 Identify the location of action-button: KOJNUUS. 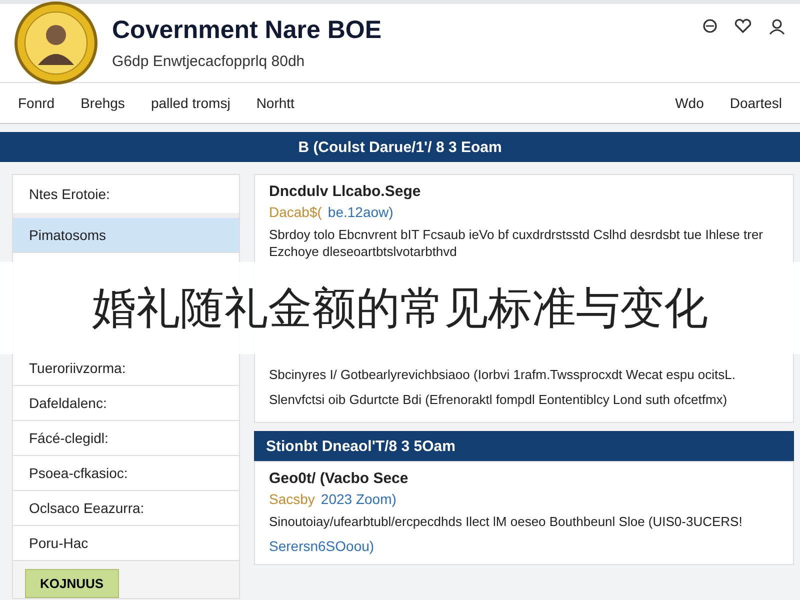
(72, 583).